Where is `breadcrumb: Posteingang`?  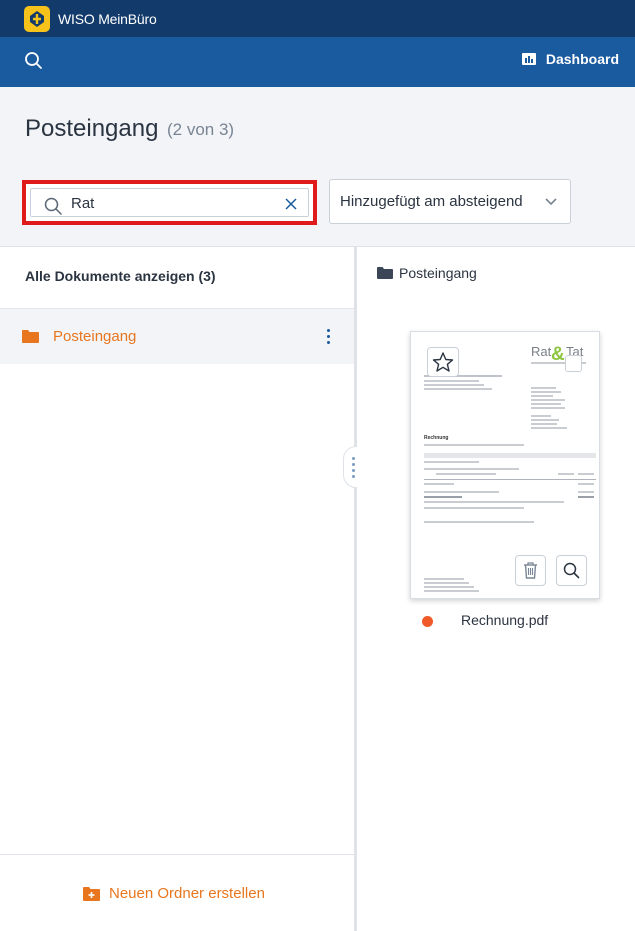 breadcrumb: Posteingang is located at coordinates (427, 273).